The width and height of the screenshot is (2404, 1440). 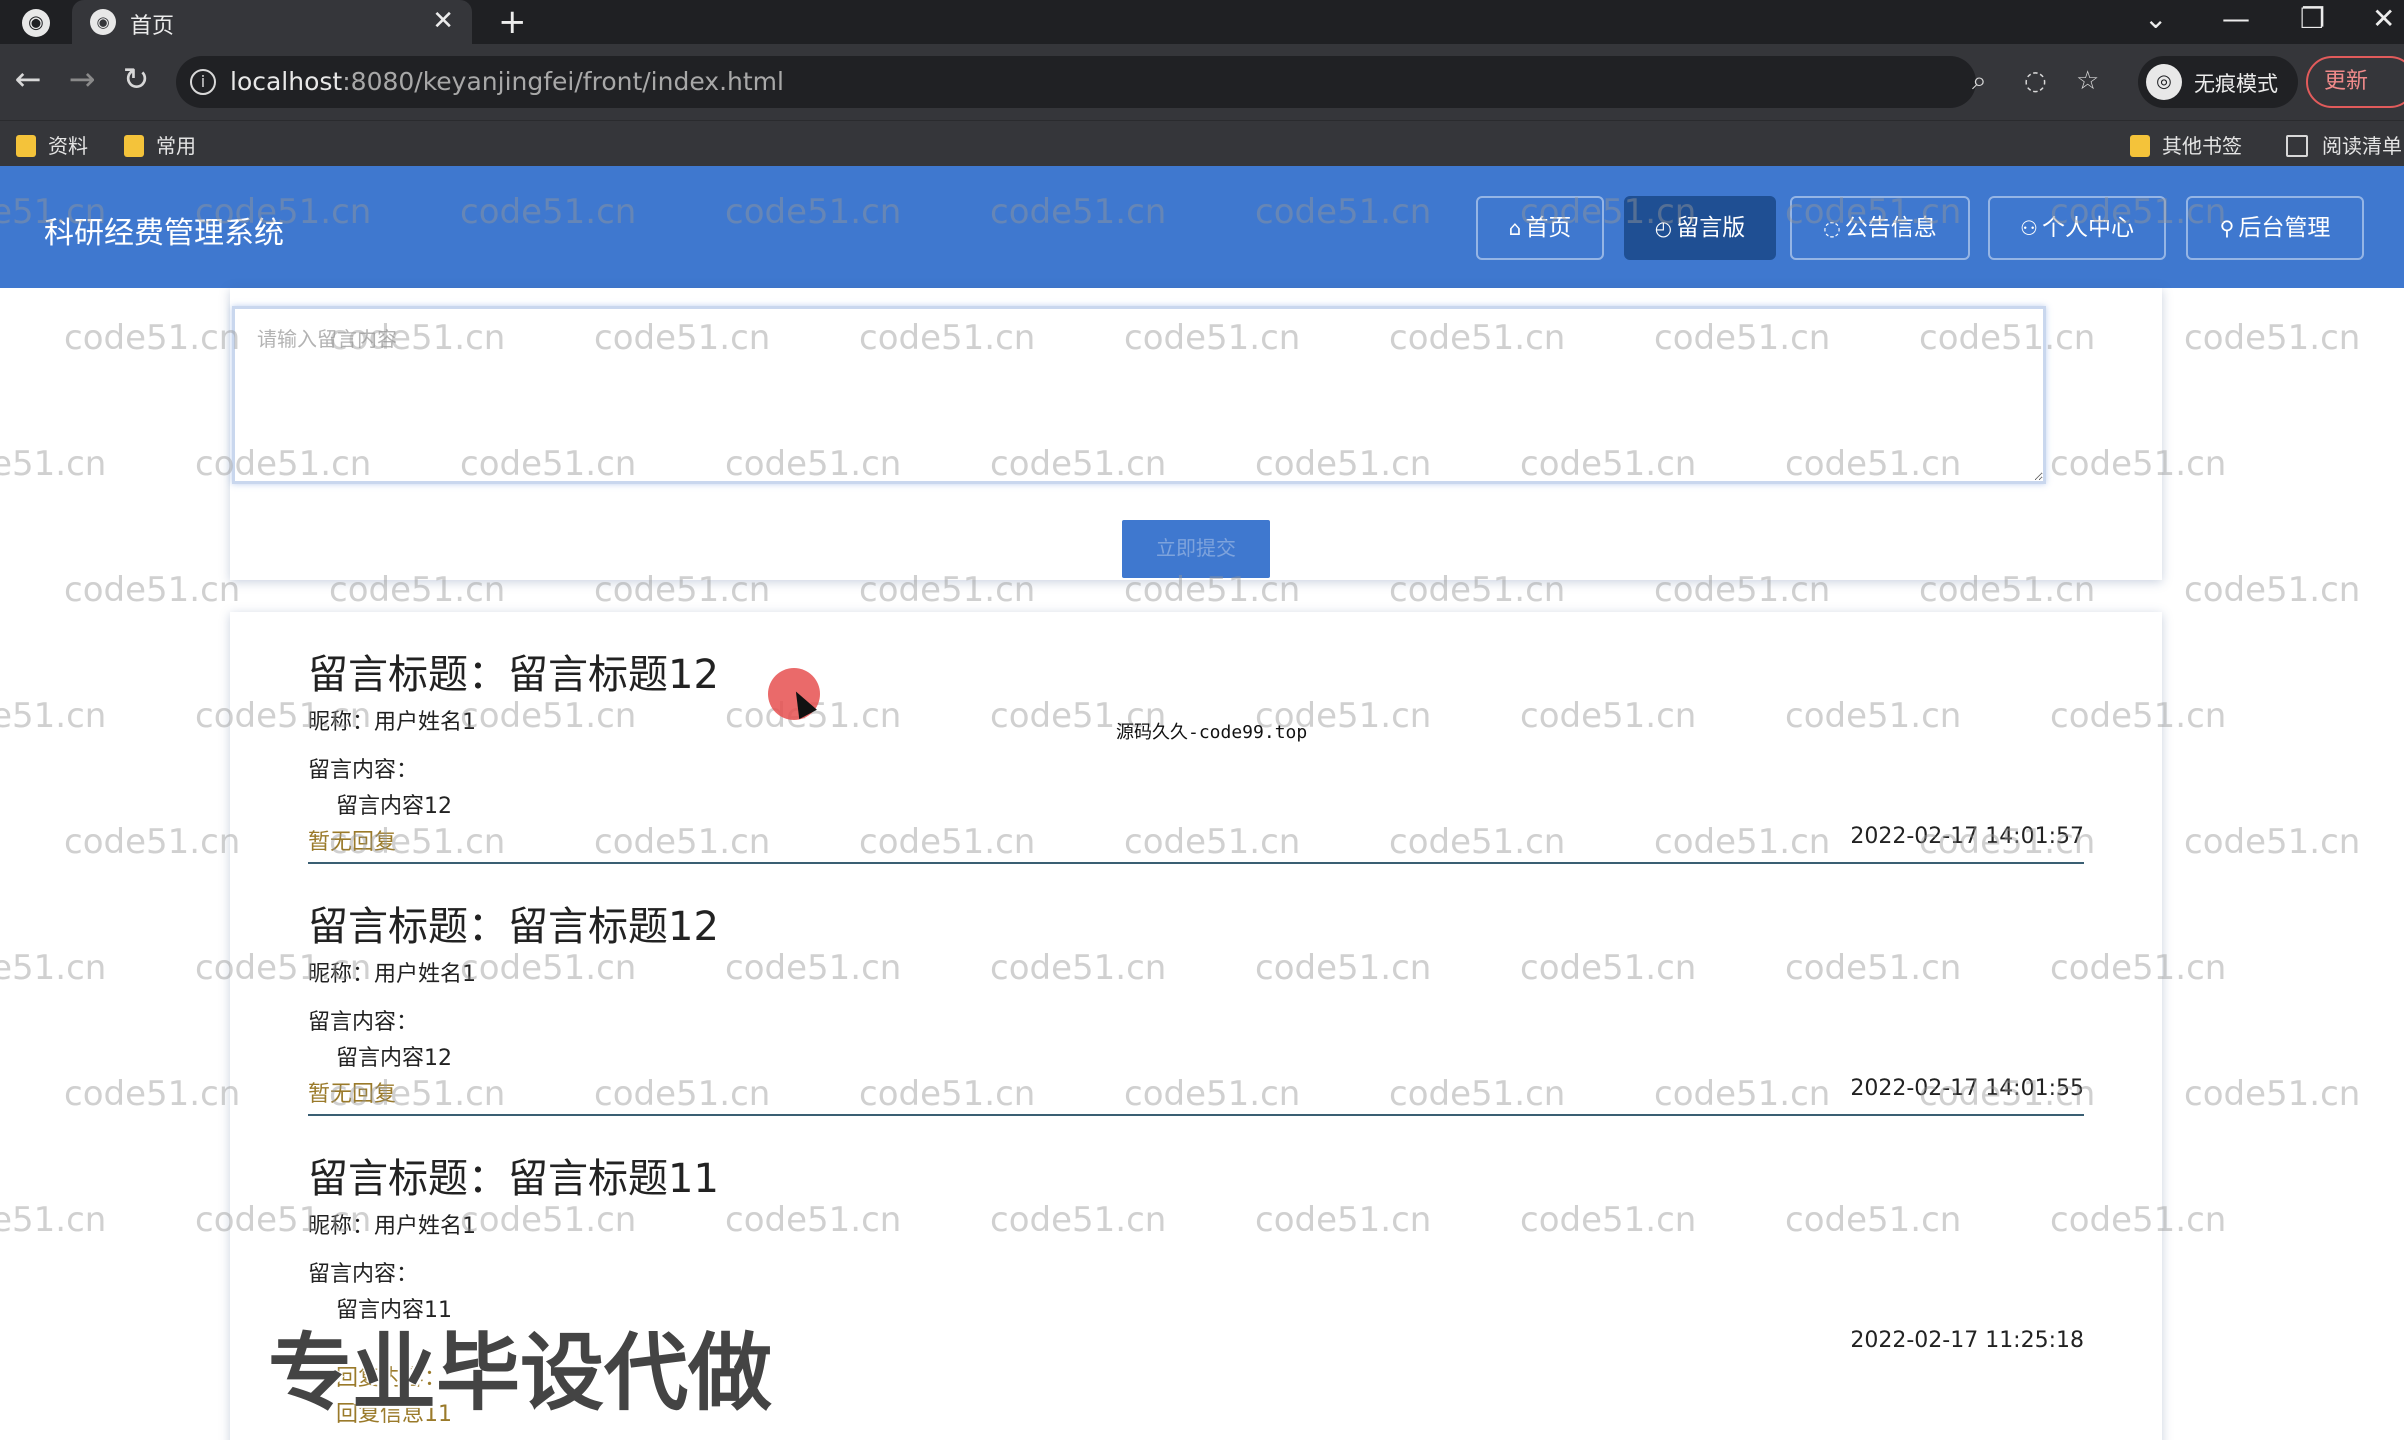 I want to click on reading-list: 阅读清单, so click(x=2344, y=144).